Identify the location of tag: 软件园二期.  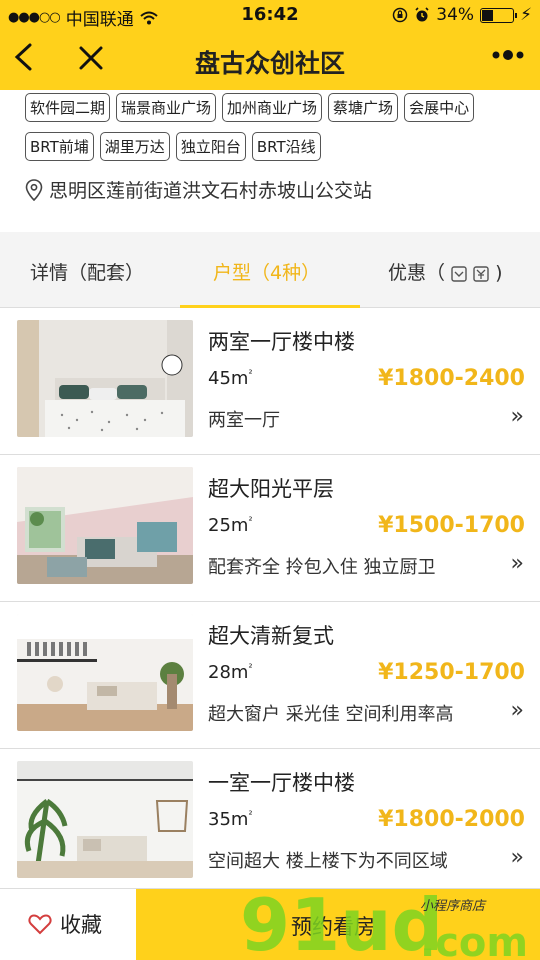
(68, 107).